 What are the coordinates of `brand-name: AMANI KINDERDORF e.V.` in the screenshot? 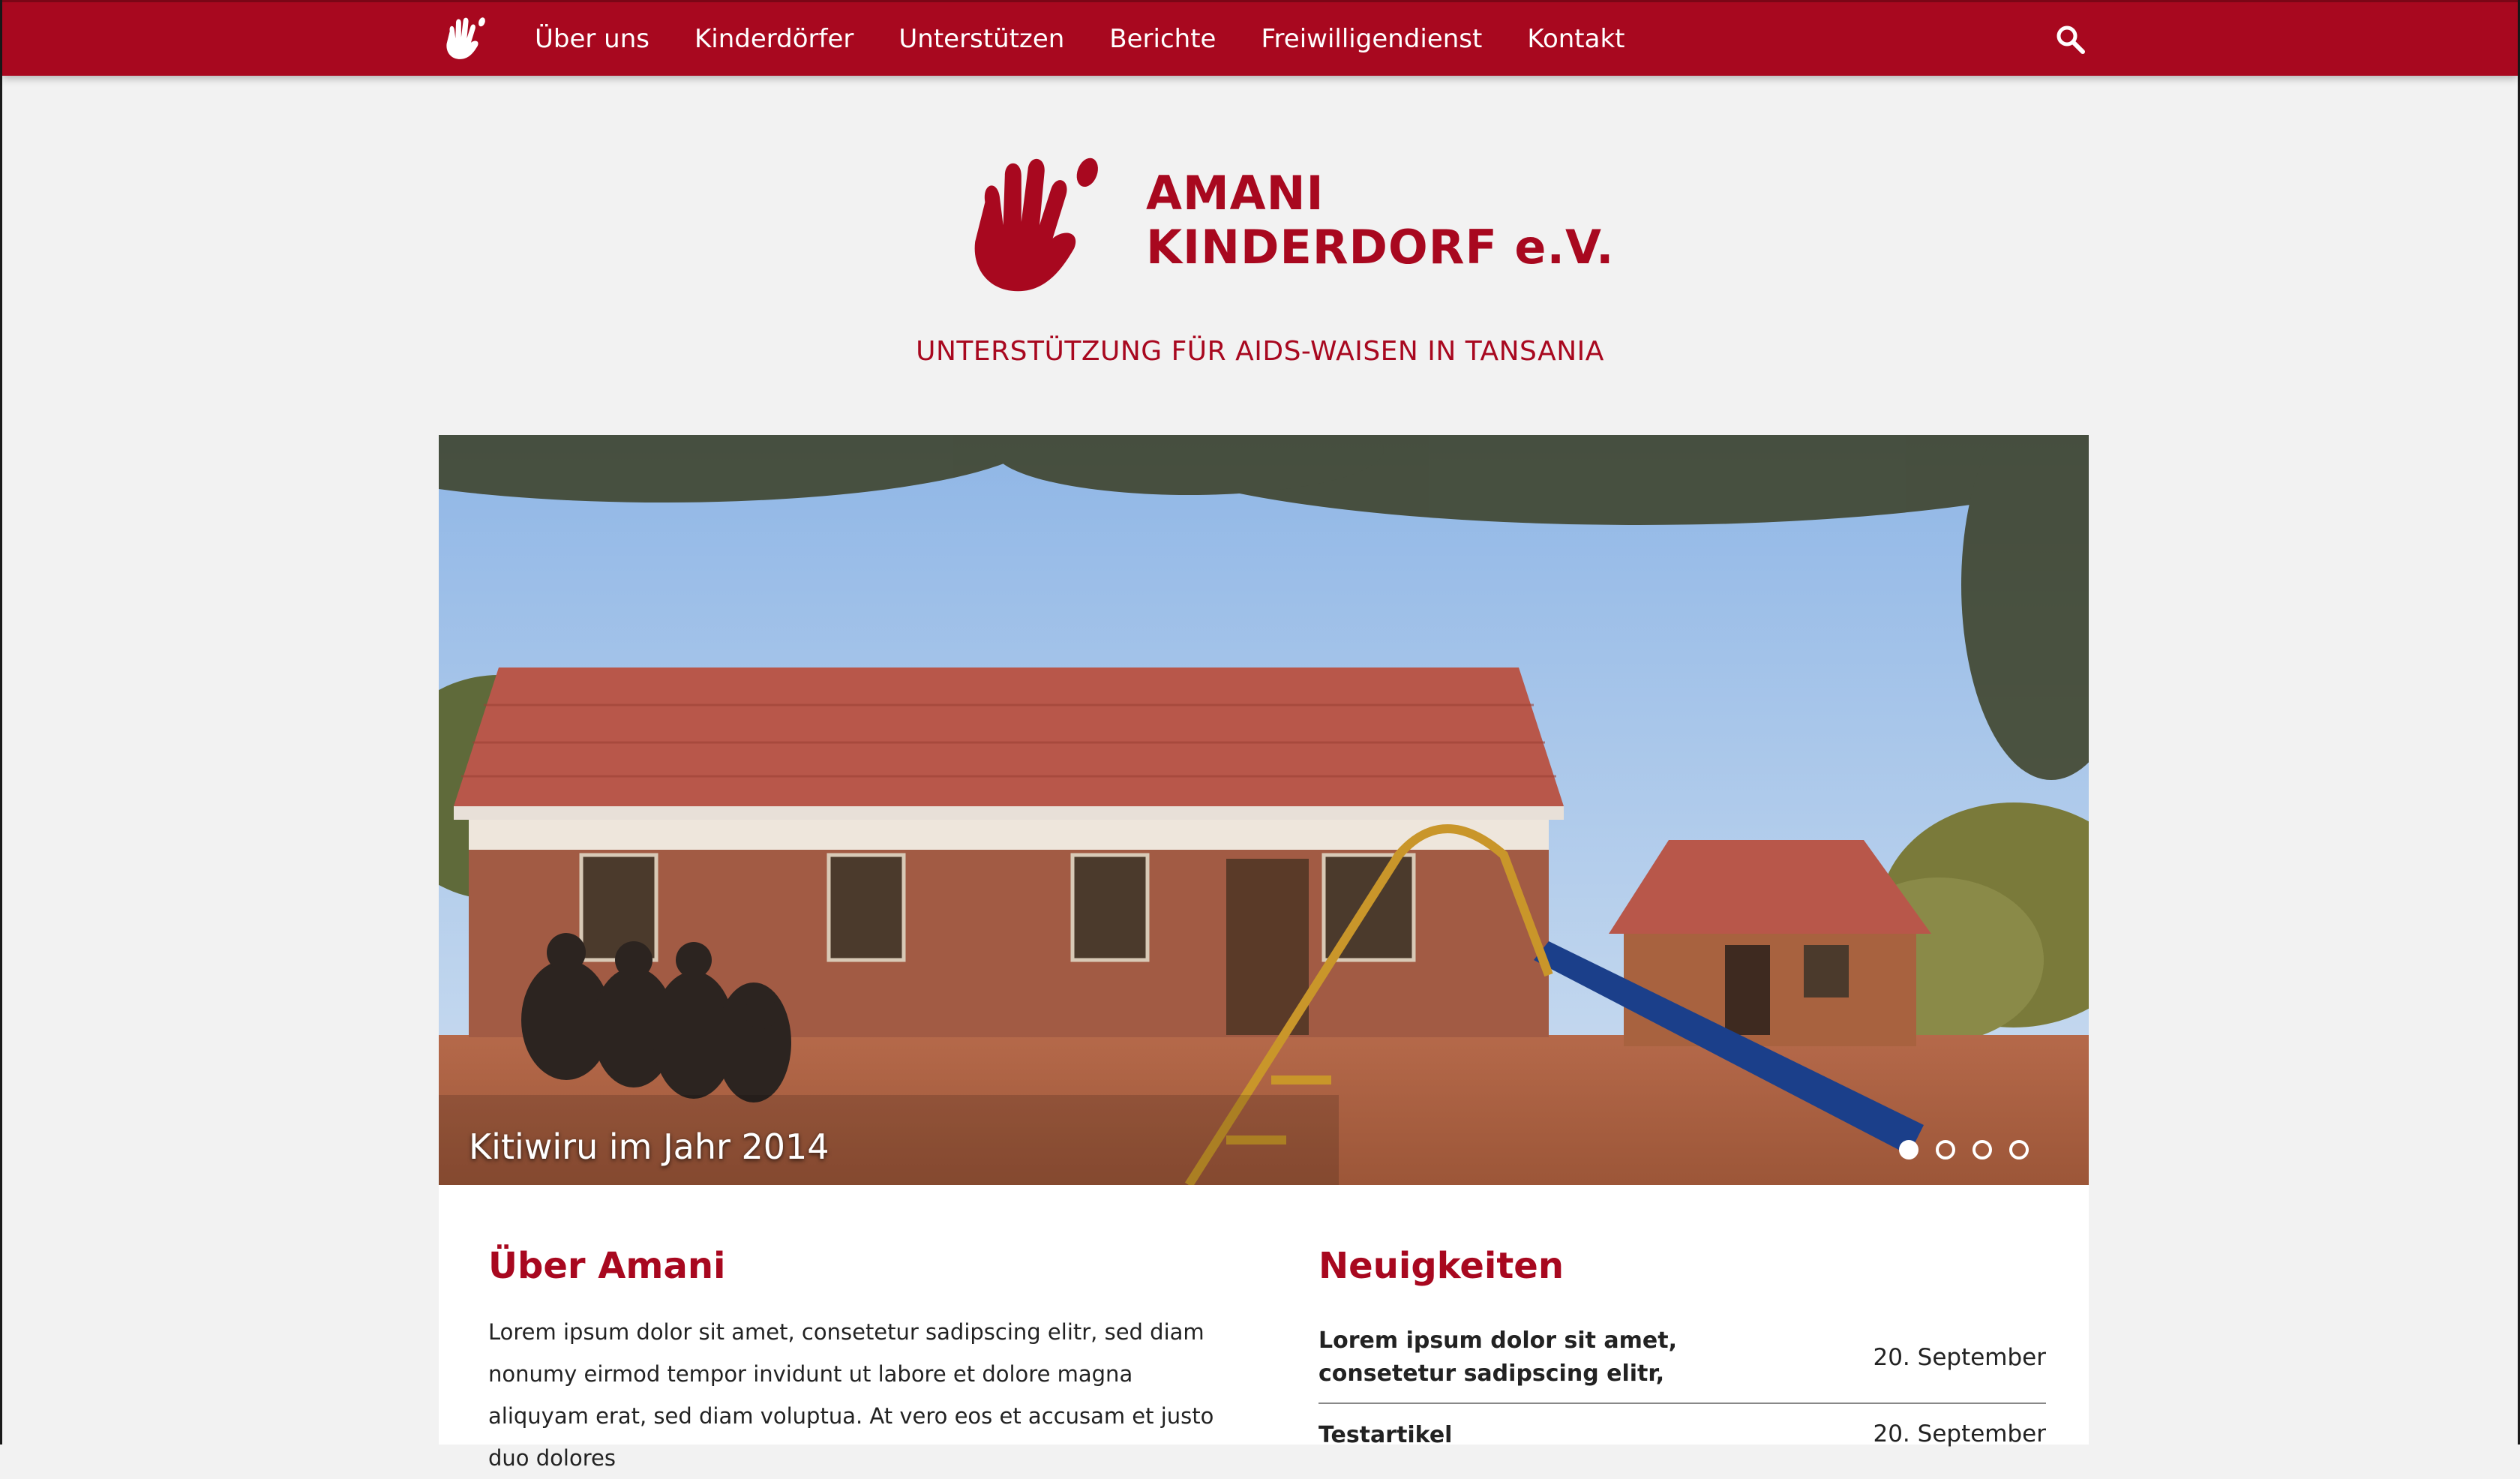 It's located at (1380, 220).